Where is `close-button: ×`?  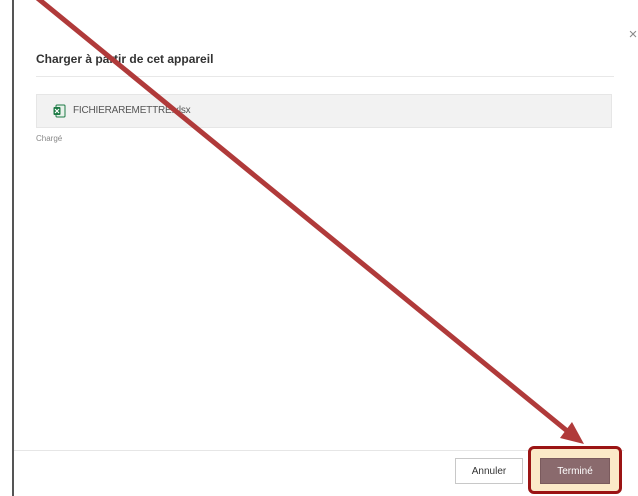
close-button: × is located at coordinates (631, 35).